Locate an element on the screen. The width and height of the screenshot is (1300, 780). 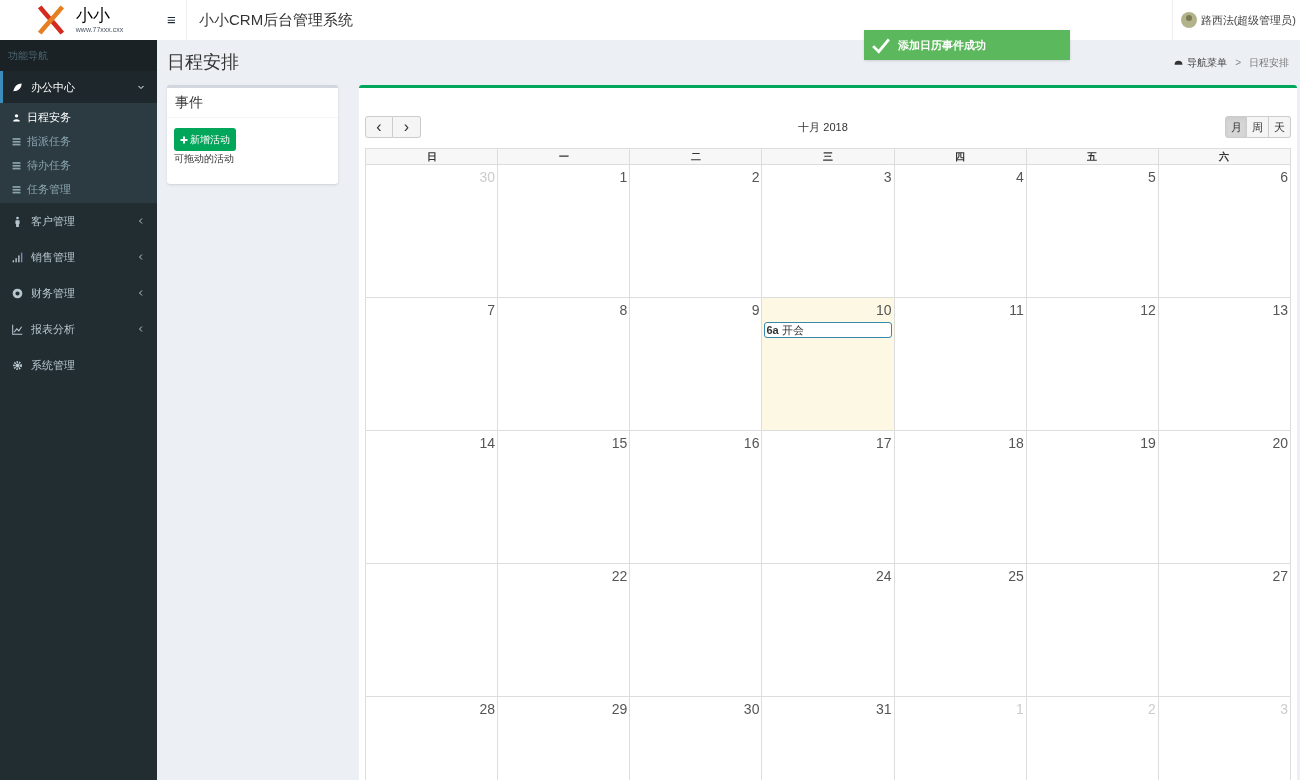
day-number: 12 is located at coordinates (1148, 310).